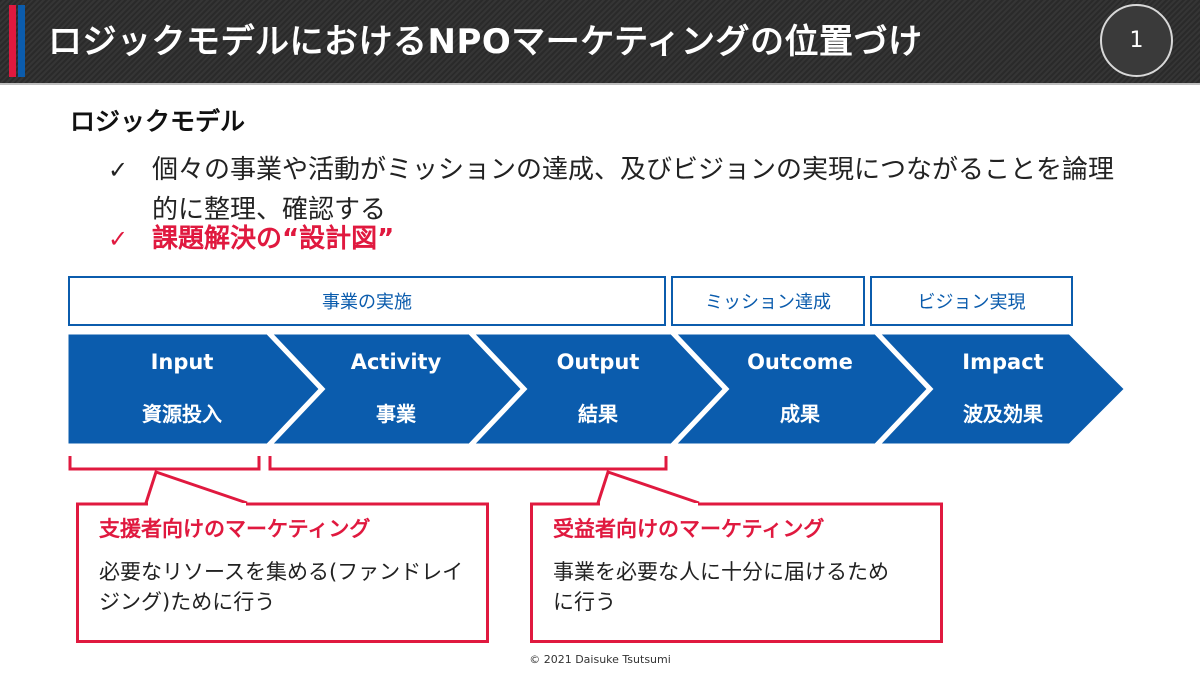  Describe the element at coordinates (196, 487) in the screenshot. I see `callout-pointer-supporters` at that location.